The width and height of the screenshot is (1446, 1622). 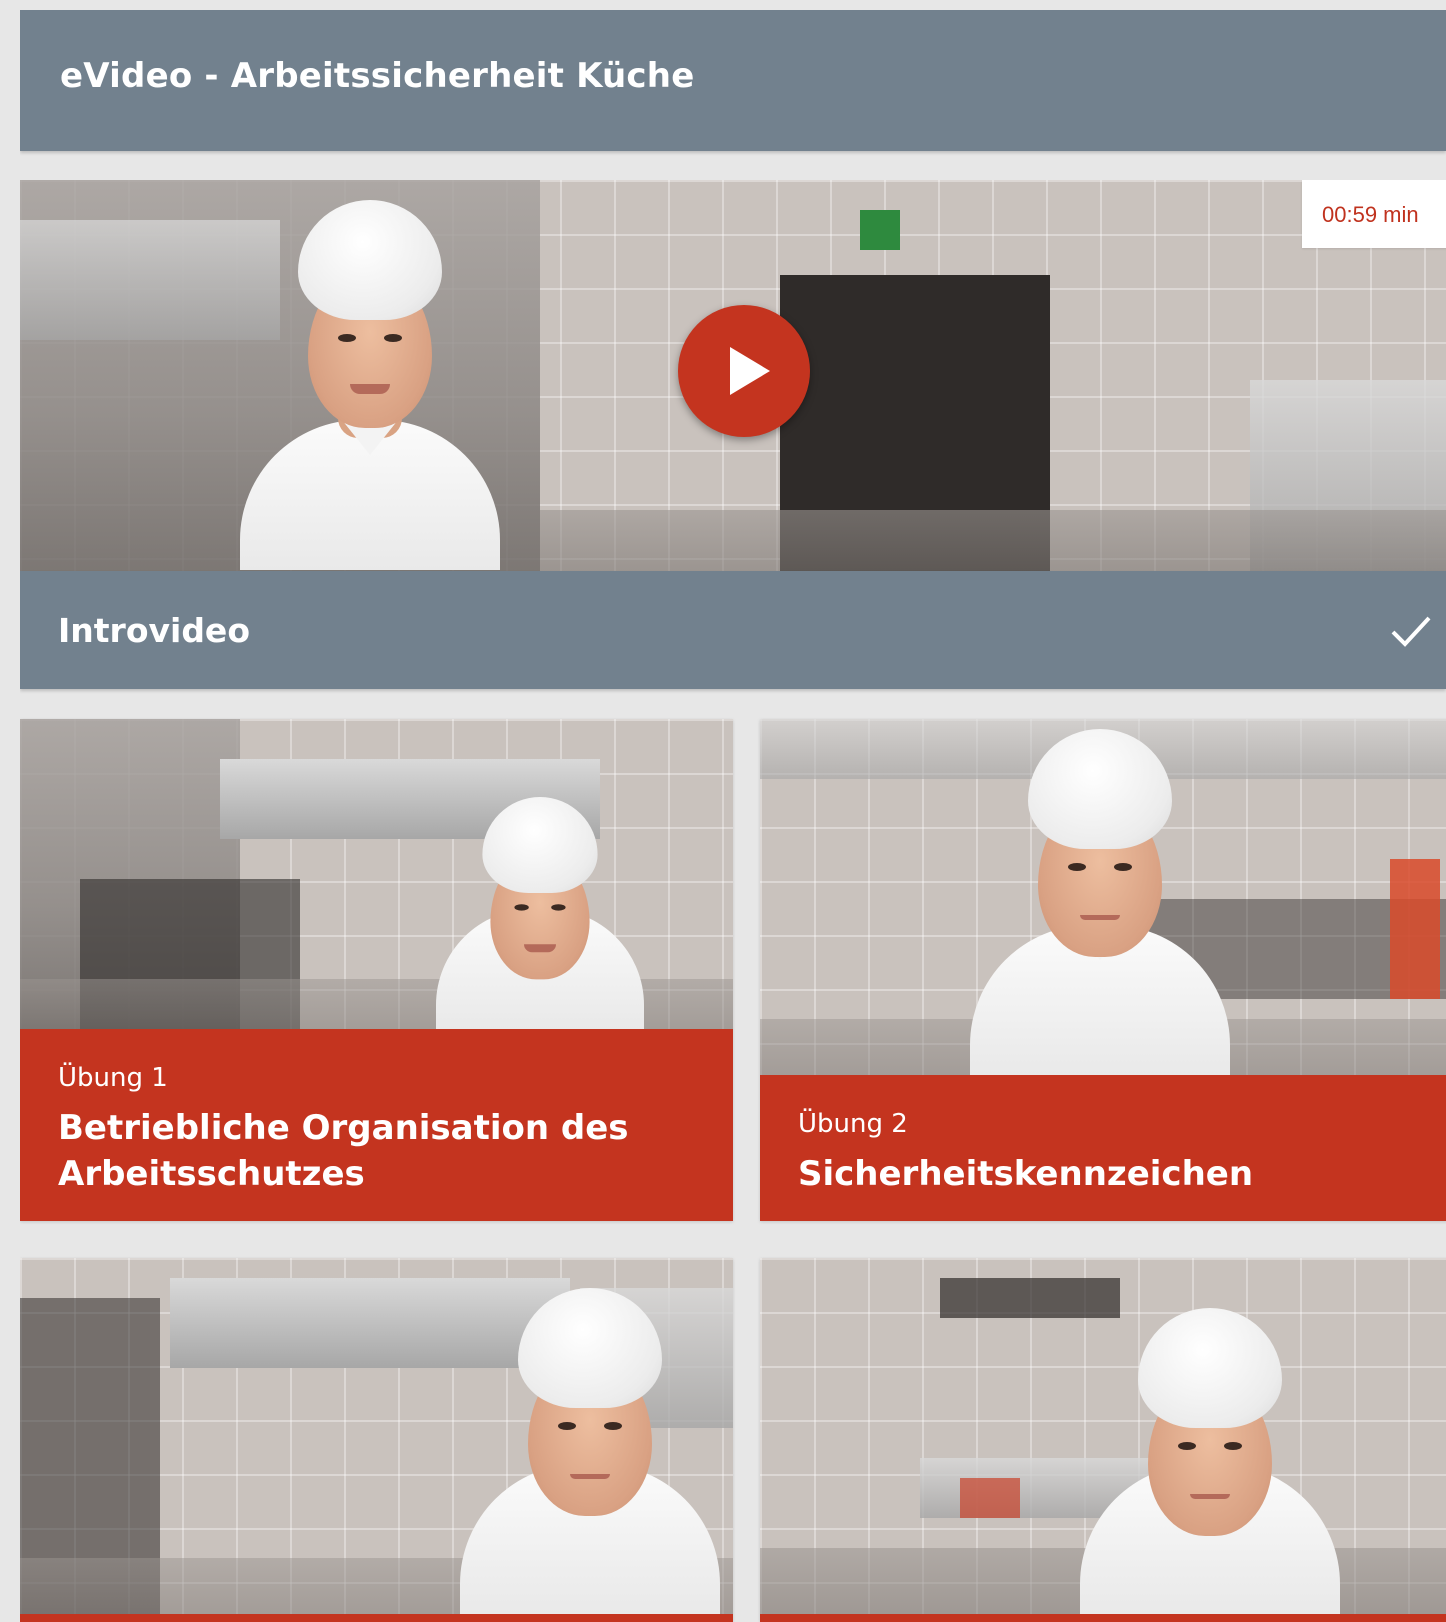 What do you see at coordinates (733, 80) in the screenshot?
I see `page-header: eVideo - Arbeitssicherheit Küche` at bounding box center [733, 80].